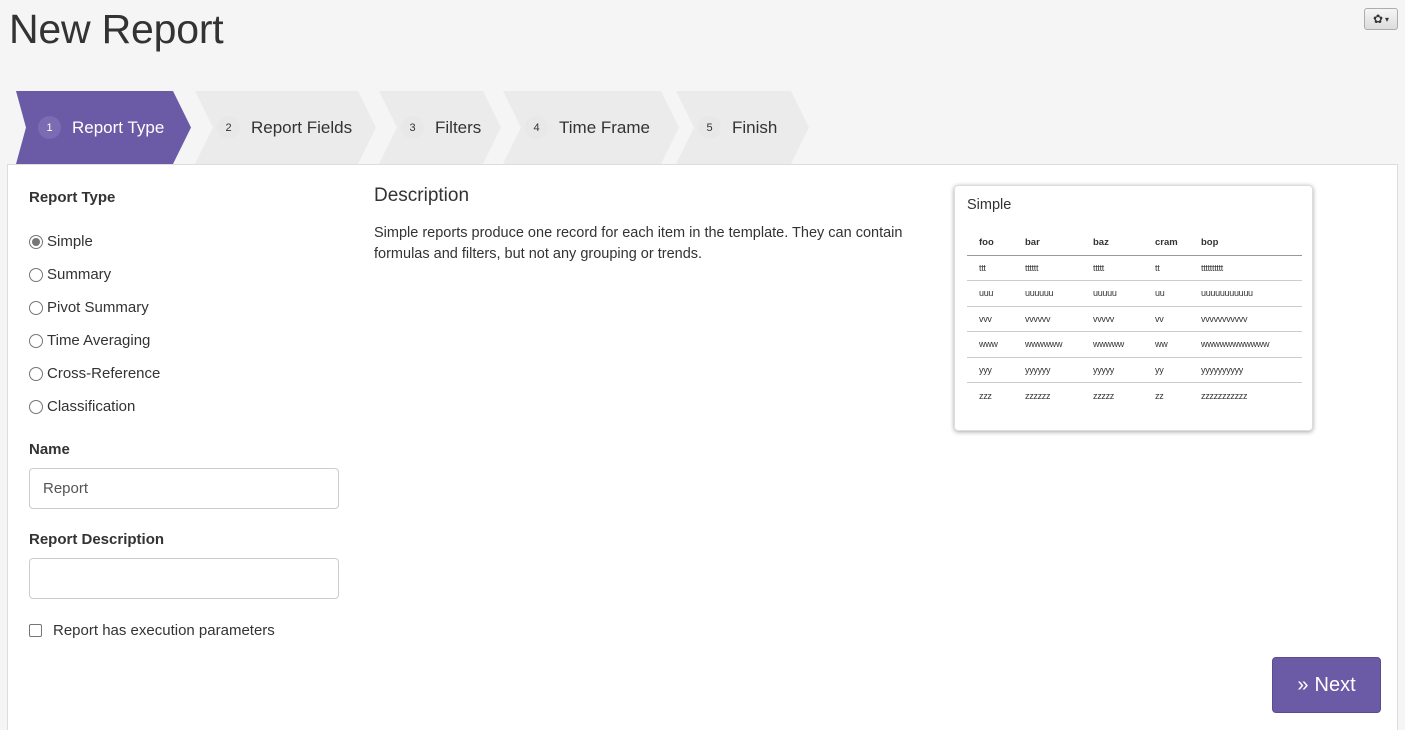 This screenshot has width=1405, height=730. I want to click on table-header-row: foo bar baz cram bop, so click(1134, 243).